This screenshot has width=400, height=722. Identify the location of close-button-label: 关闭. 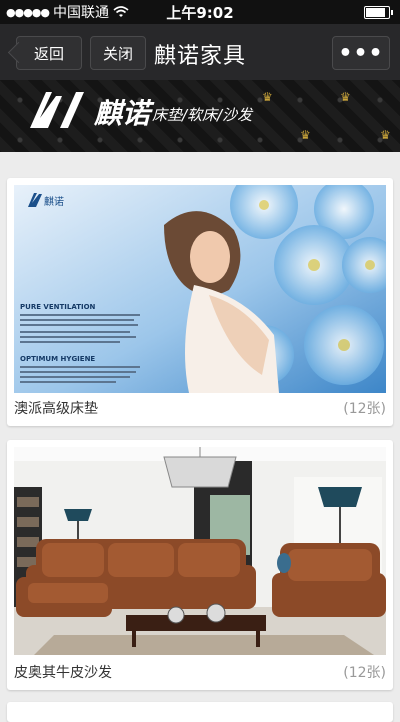
(117, 53).